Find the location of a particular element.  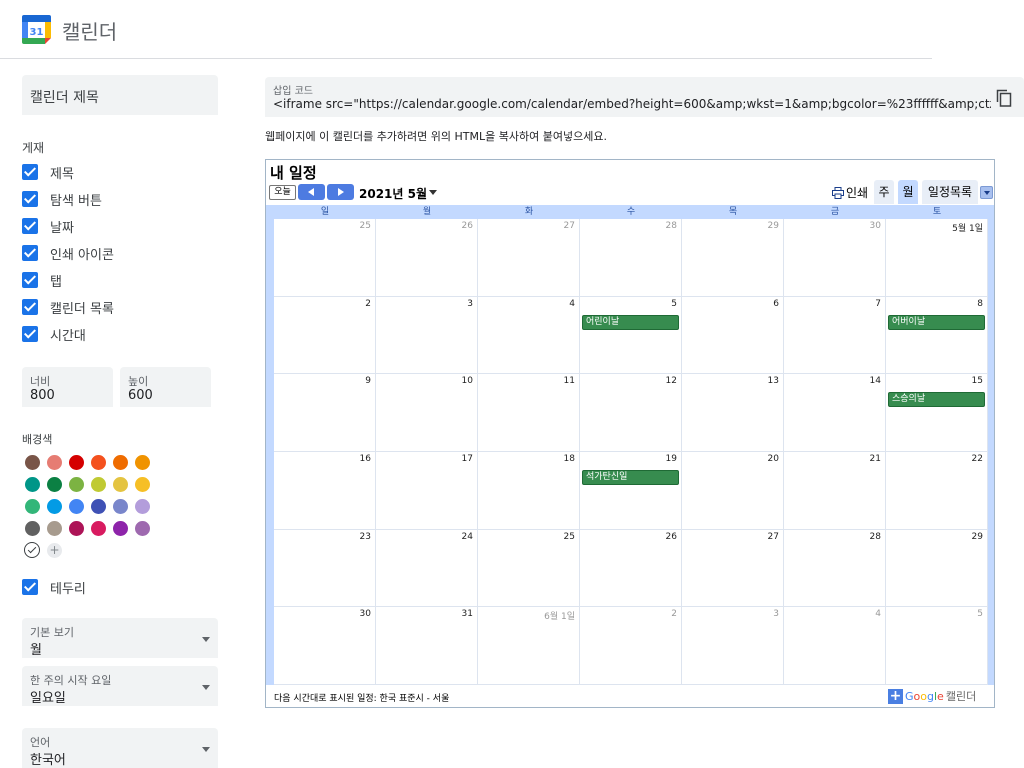

day-cell: 17 is located at coordinates (427, 491).